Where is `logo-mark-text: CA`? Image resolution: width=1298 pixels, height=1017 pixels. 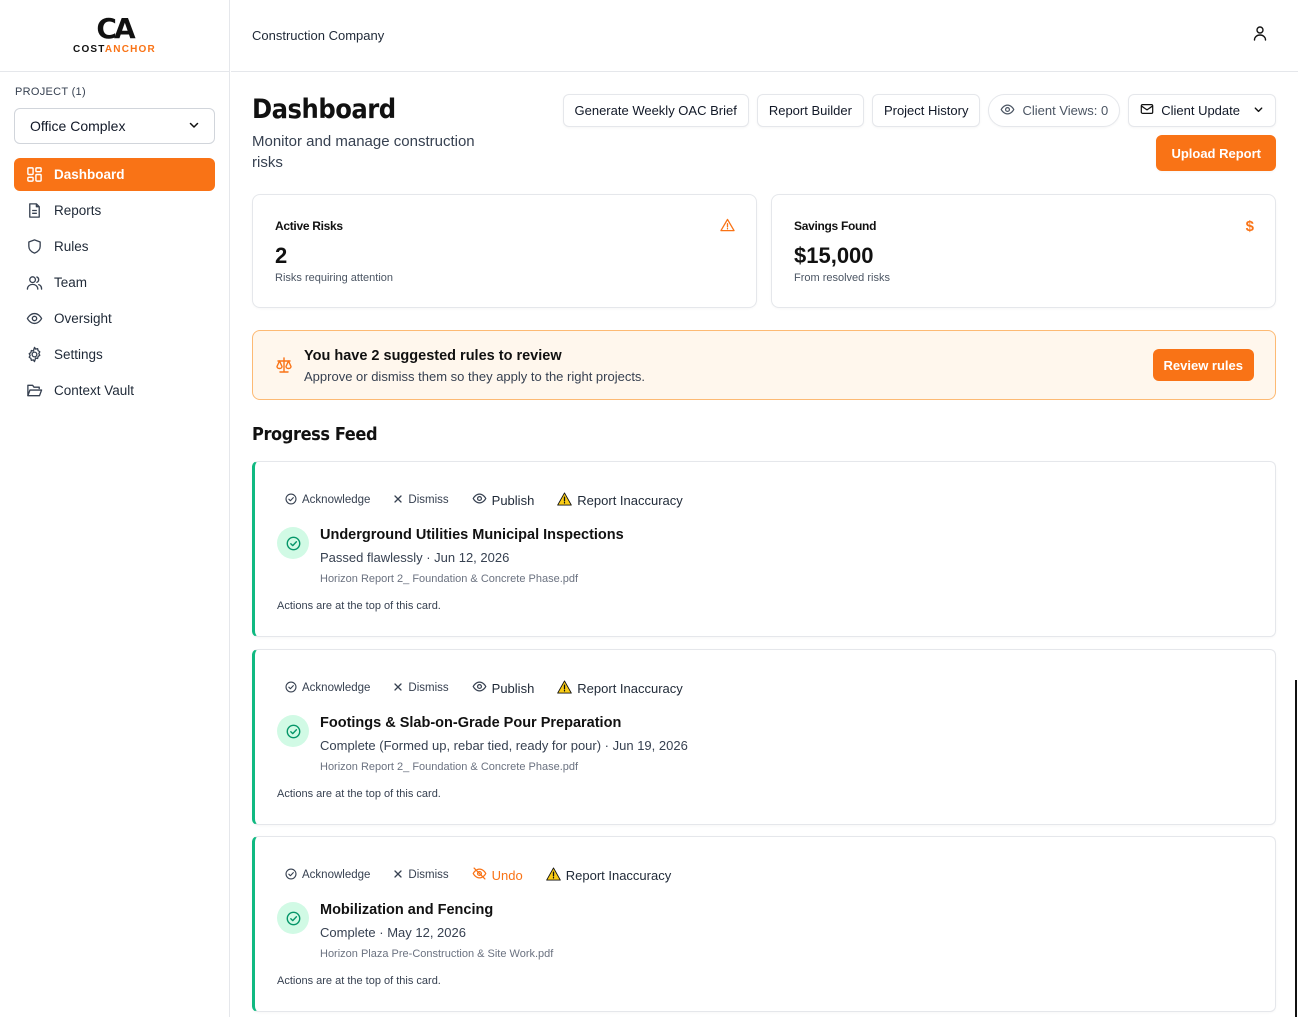 logo-mark-text: CA is located at coordinates (115, 28).